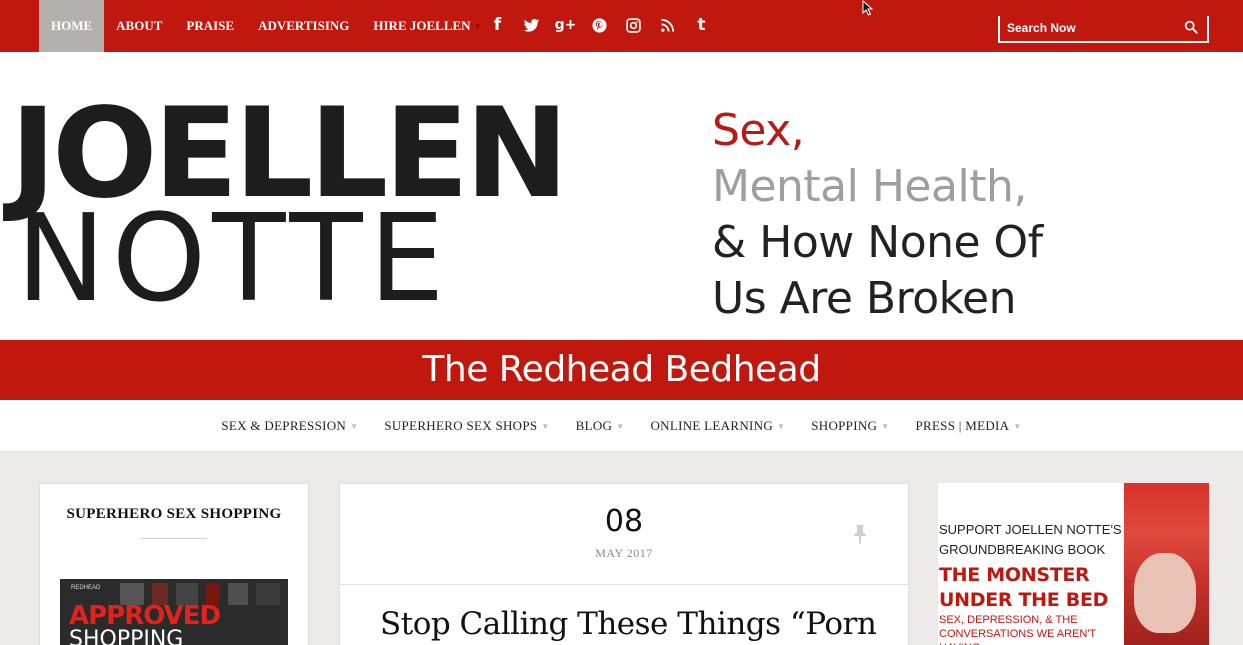  I want to click on promo-subheadline: SHOPPING, so click(126, 636).